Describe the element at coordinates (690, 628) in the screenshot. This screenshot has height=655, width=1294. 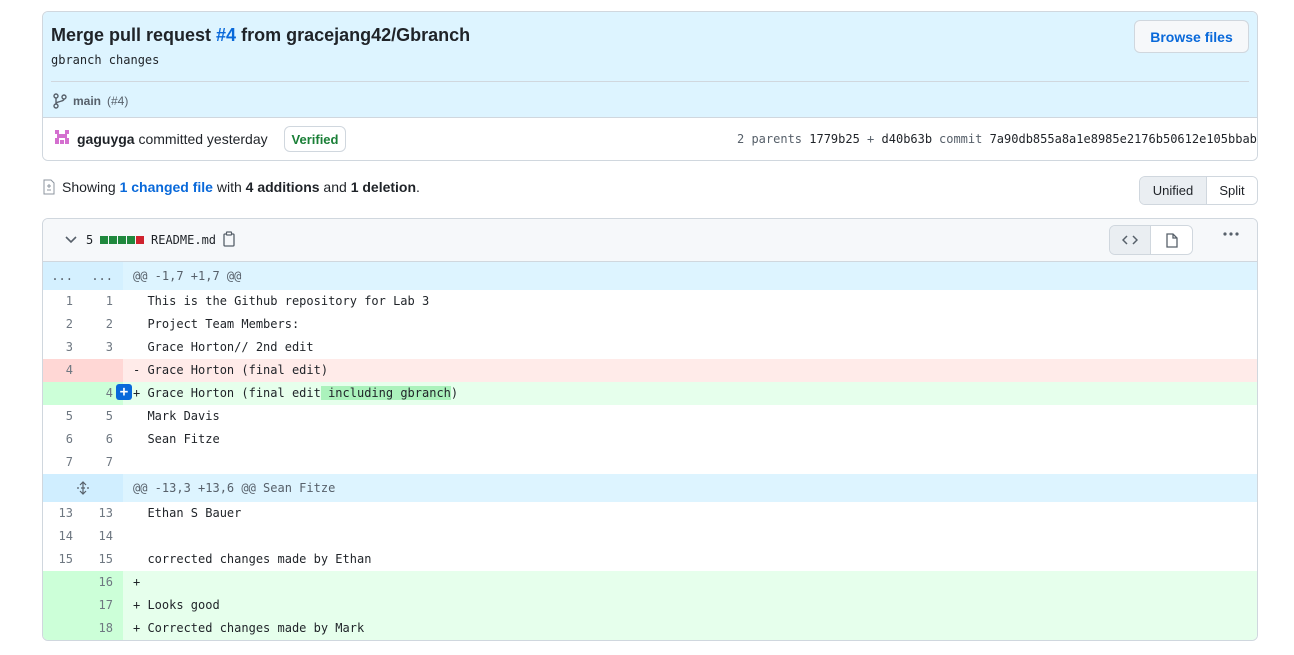
I see `line-code: + Corrected changes made by Mark` at that location.